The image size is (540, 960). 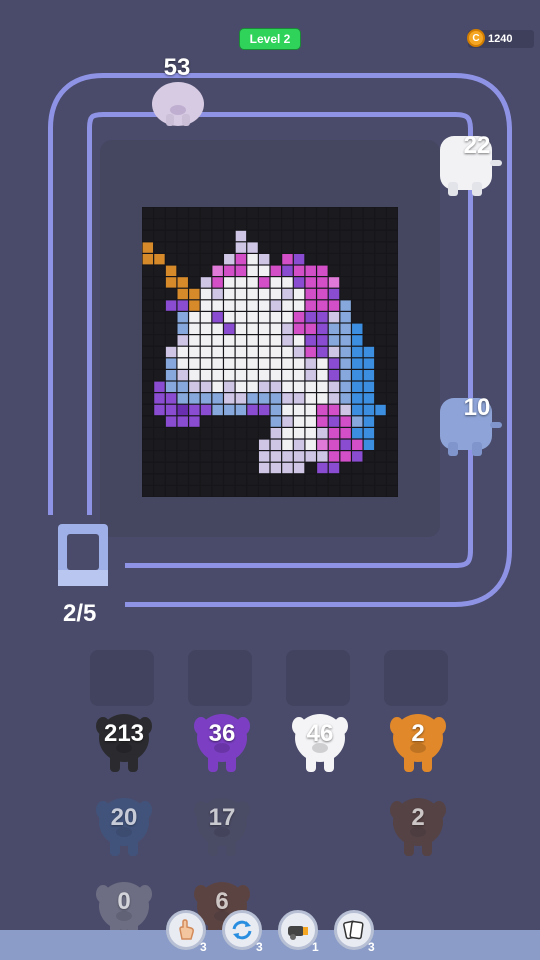 What do you see at coordinates (418, 817) in the screenshot?
I see `grid-pig-count: 2` at bounding box center [418, 817].